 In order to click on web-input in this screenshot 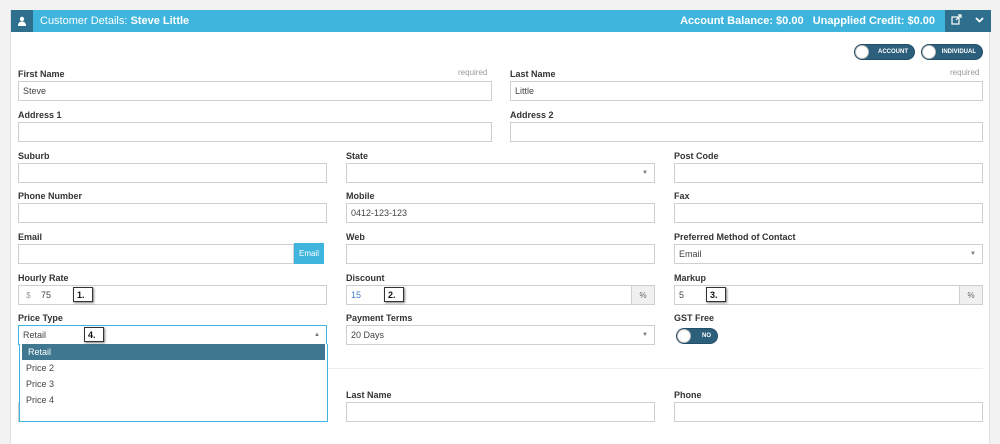, I will do `click(500, 254)`.